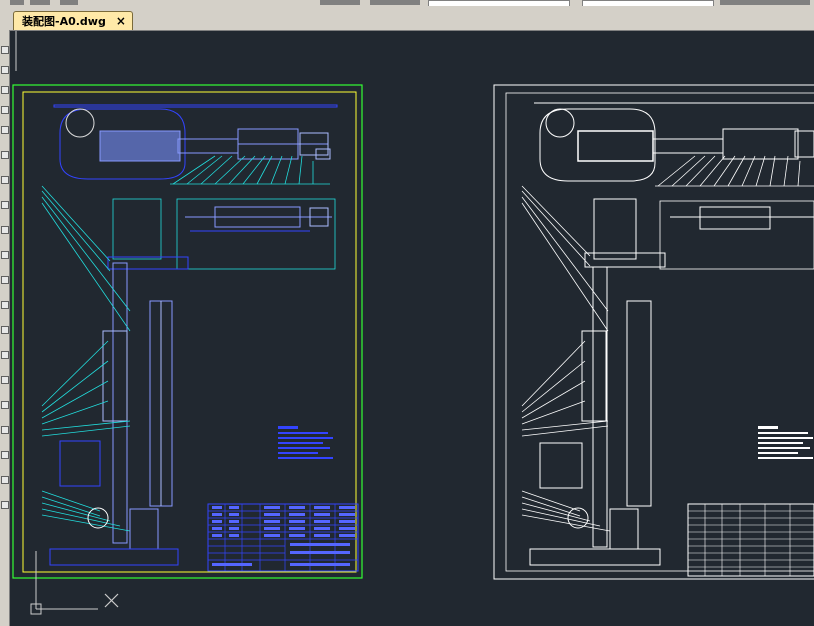  Describe the element at coordinates (625, 260) in the screenshot. I see `column-joint-right` at that location.